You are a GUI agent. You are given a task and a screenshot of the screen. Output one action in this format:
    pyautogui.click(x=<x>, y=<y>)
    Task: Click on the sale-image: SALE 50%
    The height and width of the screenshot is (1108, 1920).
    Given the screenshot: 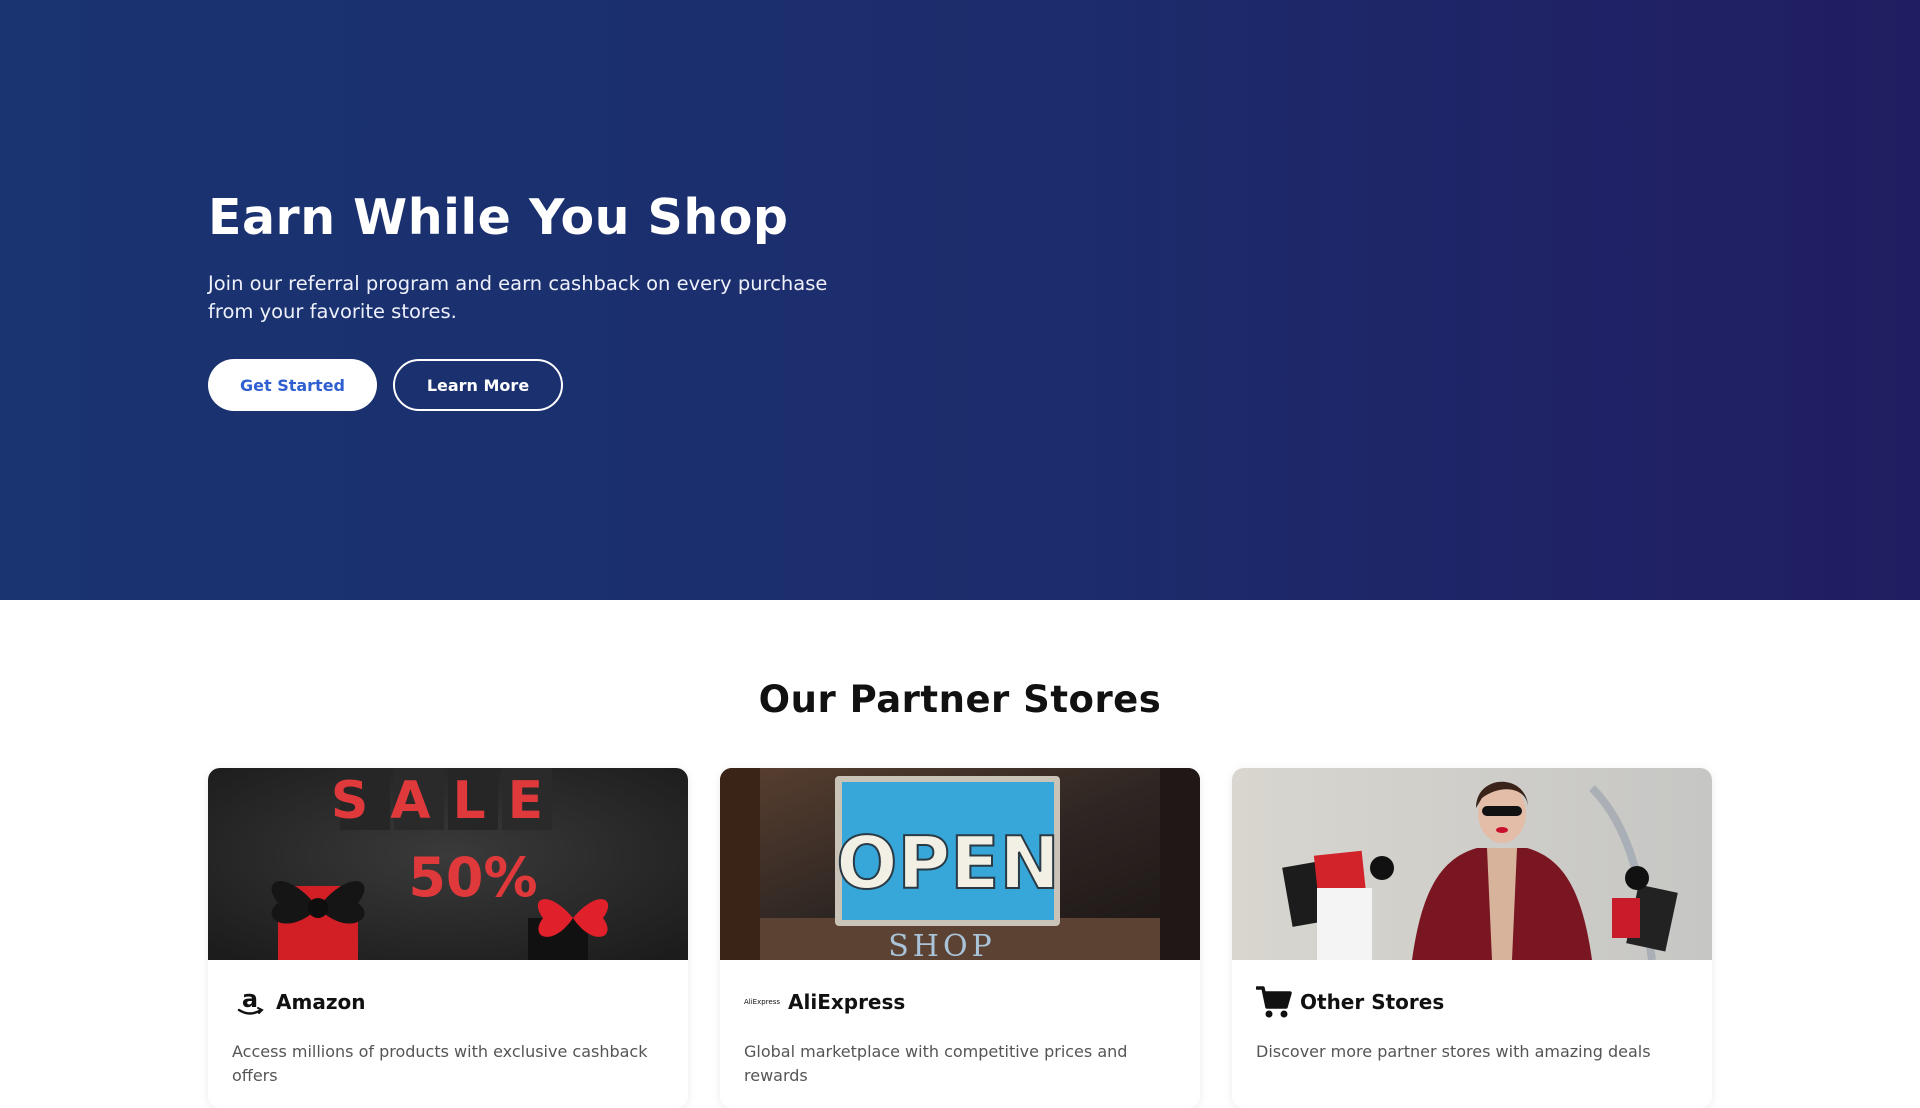 What is the action you would take?
    pyautogui.click(x=448, y=864)
    